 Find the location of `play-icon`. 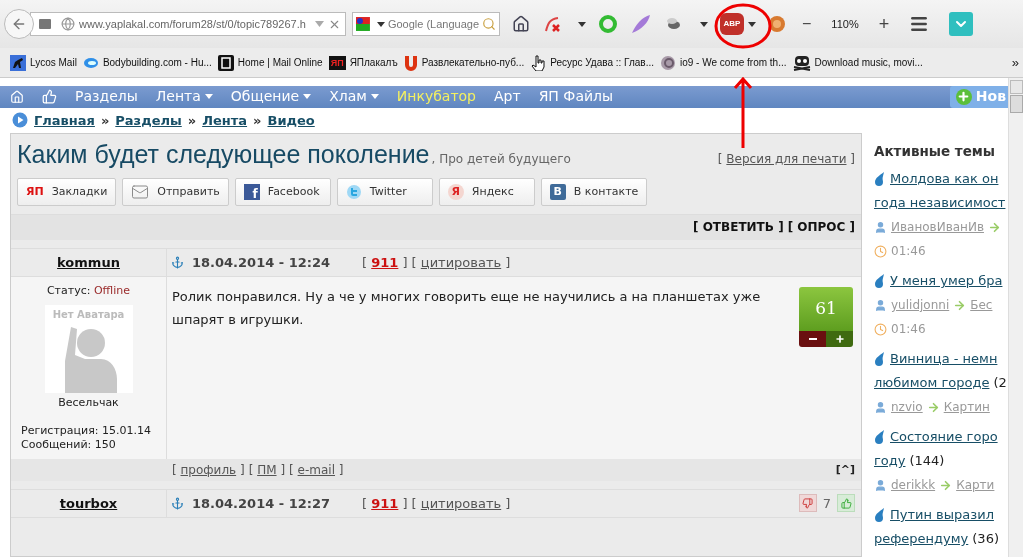

play-icon is located at coordinates (20, 120).